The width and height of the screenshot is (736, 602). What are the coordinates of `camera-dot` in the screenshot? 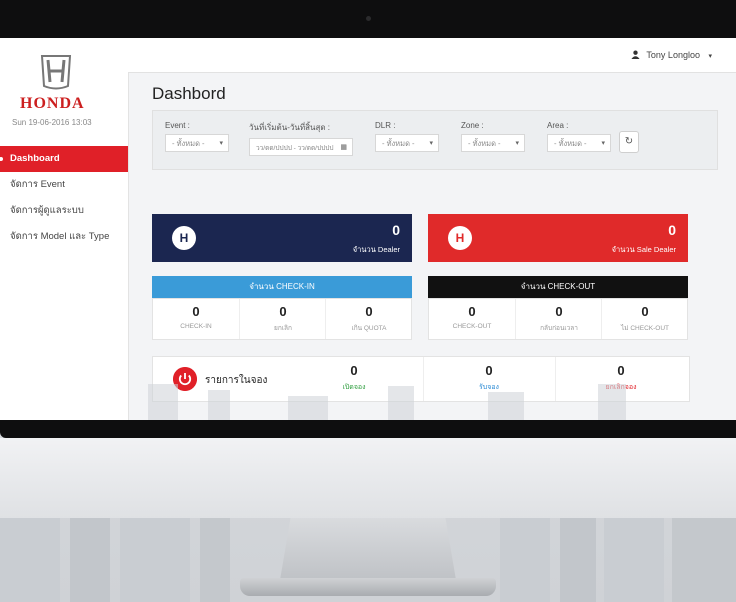 It's located at (368, 18).